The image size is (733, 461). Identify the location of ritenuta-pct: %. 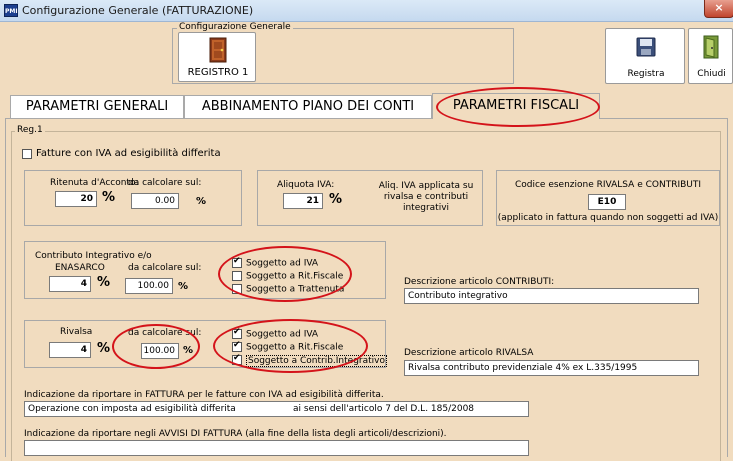
(109, 197).